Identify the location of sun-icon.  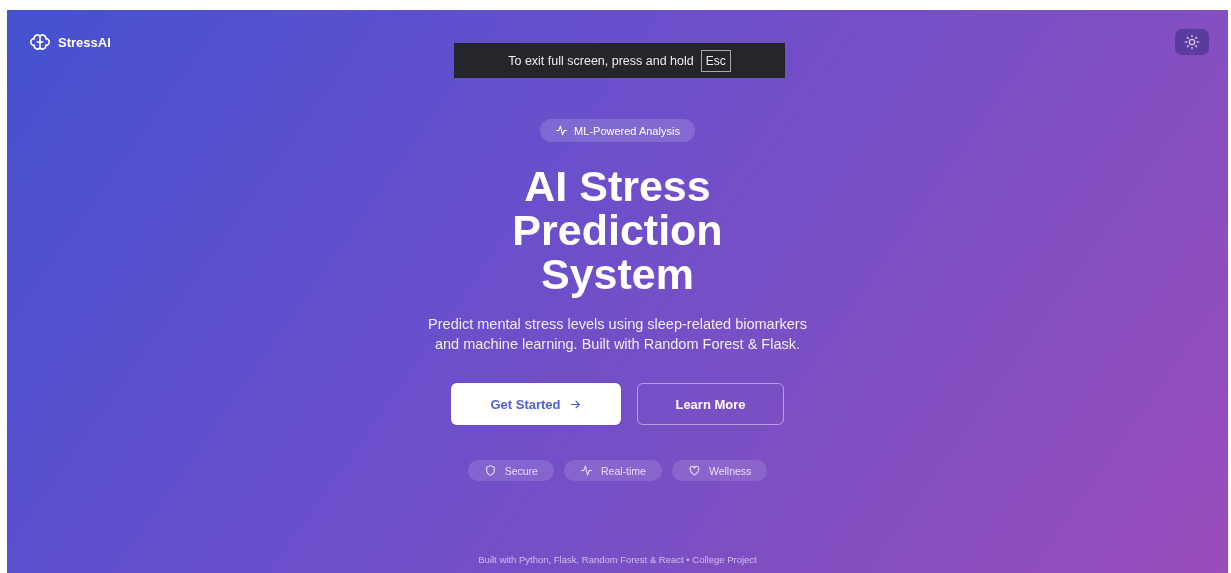
(1192, 42).